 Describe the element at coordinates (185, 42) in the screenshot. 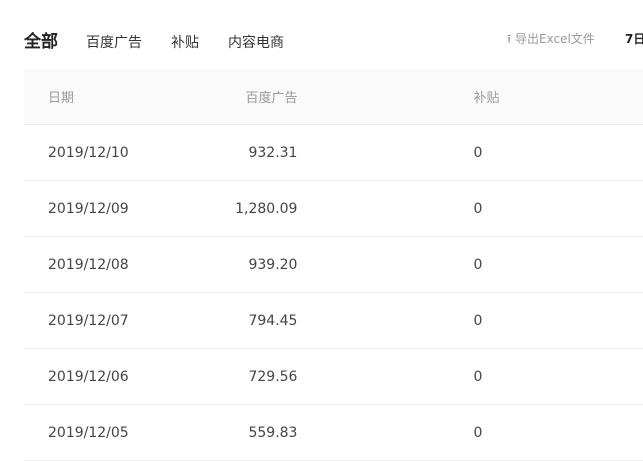

I see `tab-subsidy: 补贴` at that location.